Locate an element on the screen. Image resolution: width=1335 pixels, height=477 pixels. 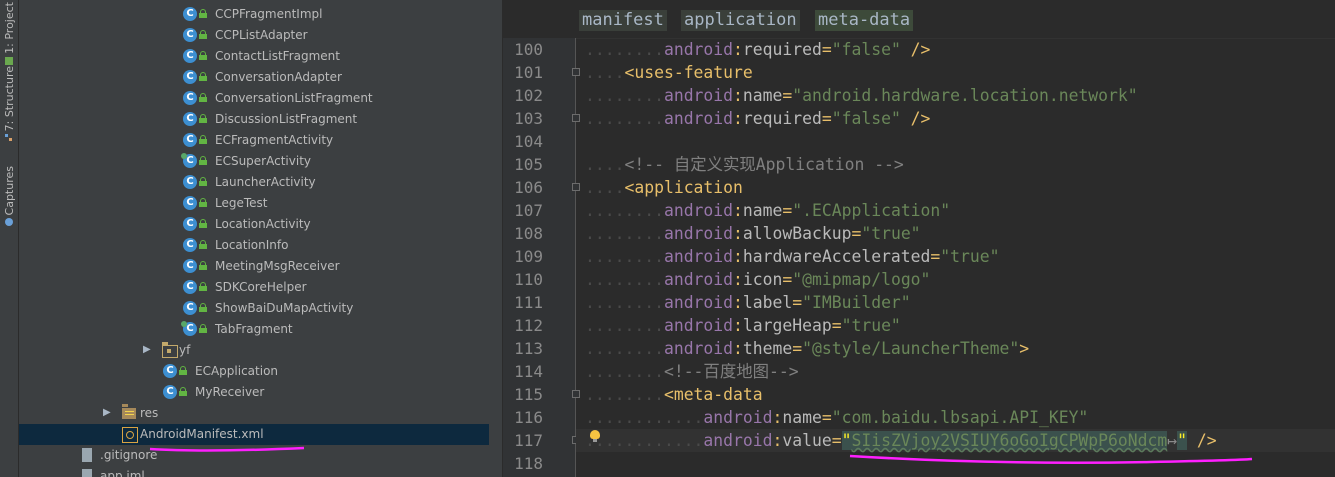
code-token-tag: <meta-data is located at coordinates (713, 394).